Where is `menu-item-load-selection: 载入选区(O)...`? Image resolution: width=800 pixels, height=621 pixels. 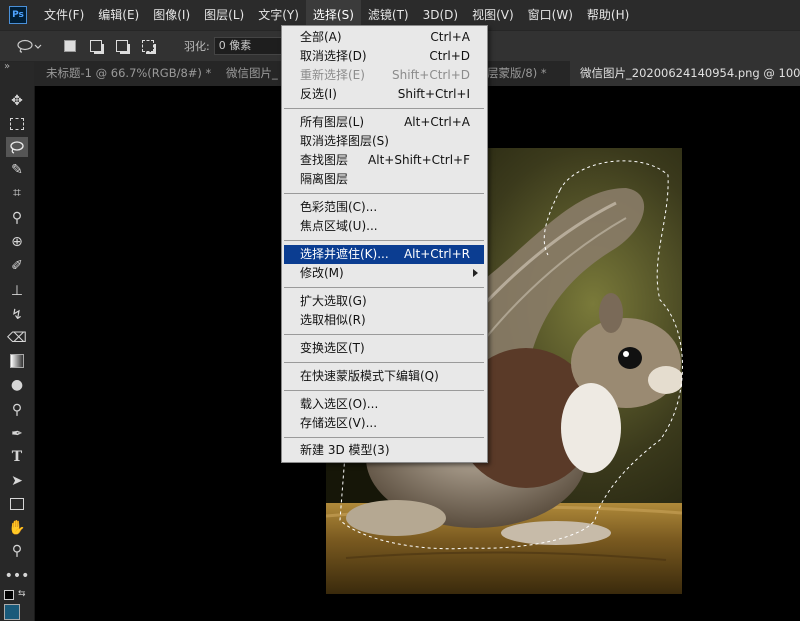 menu-item-load-selection: 载入选区(O)... is located at coordinates (384, 404).